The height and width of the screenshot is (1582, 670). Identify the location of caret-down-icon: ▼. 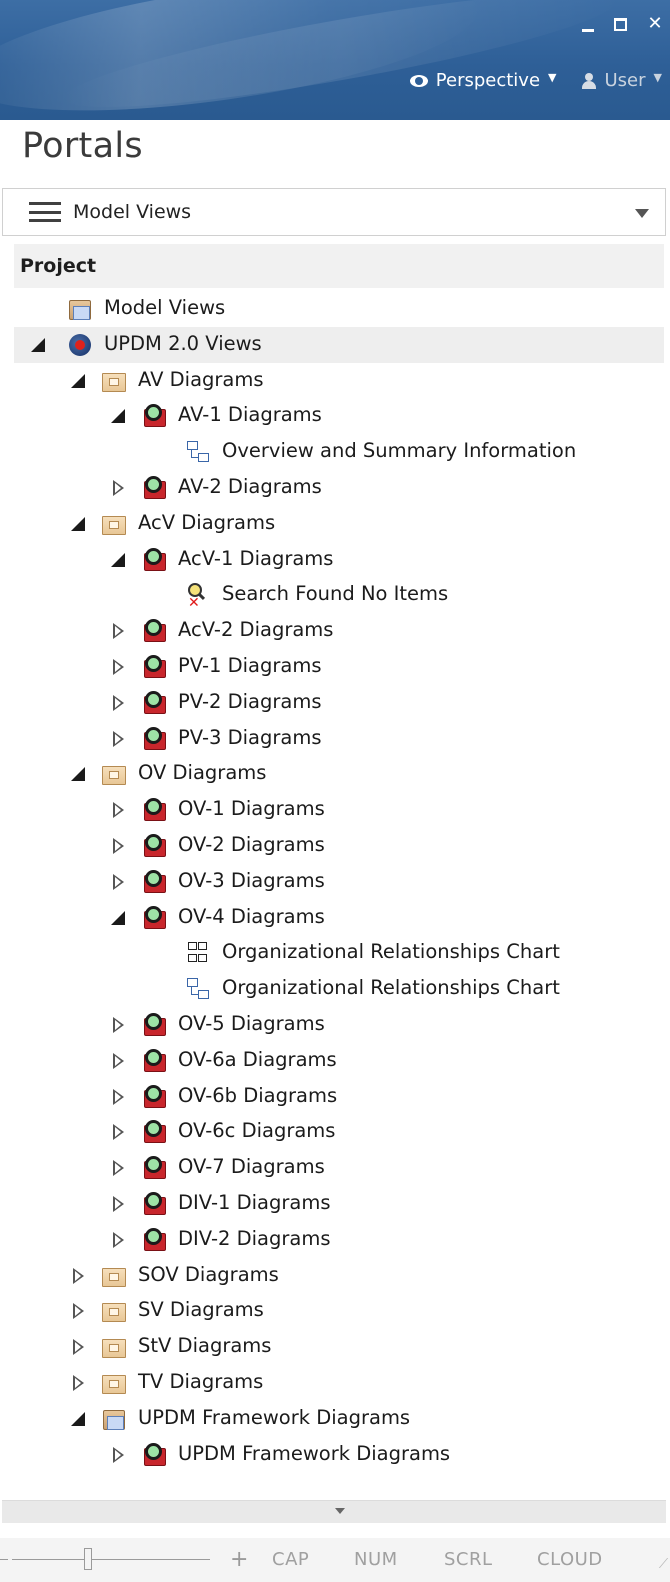
(552, 77).